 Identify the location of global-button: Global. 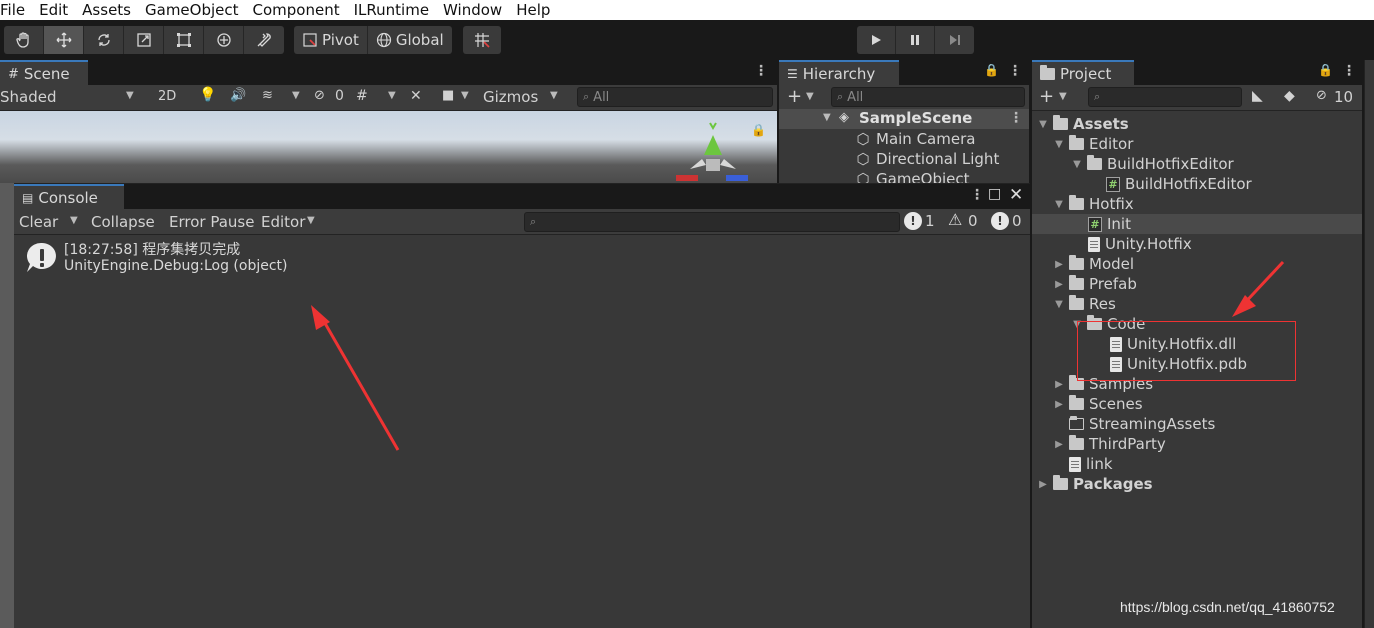
(410, 40).